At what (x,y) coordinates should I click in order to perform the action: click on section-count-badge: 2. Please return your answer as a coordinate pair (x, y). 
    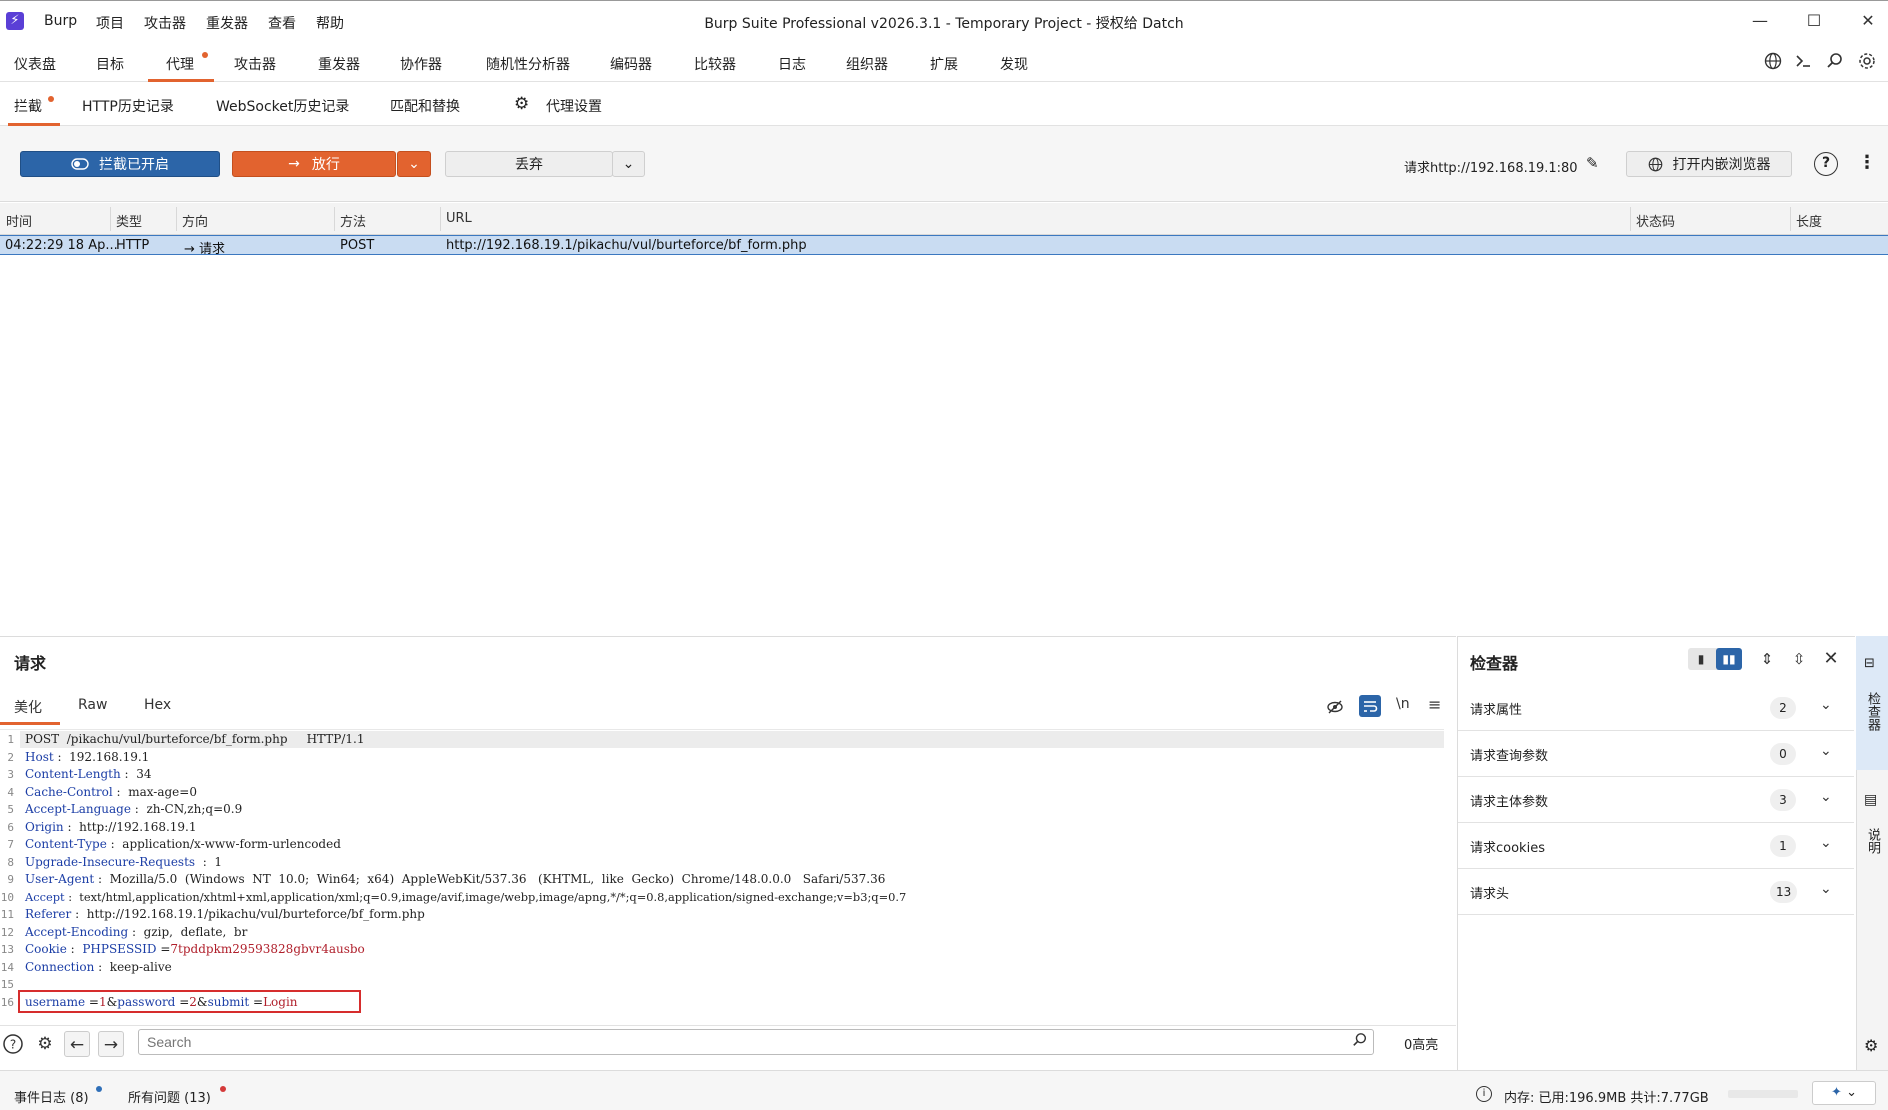
    Looking at the image, I should click on (1783, 708).